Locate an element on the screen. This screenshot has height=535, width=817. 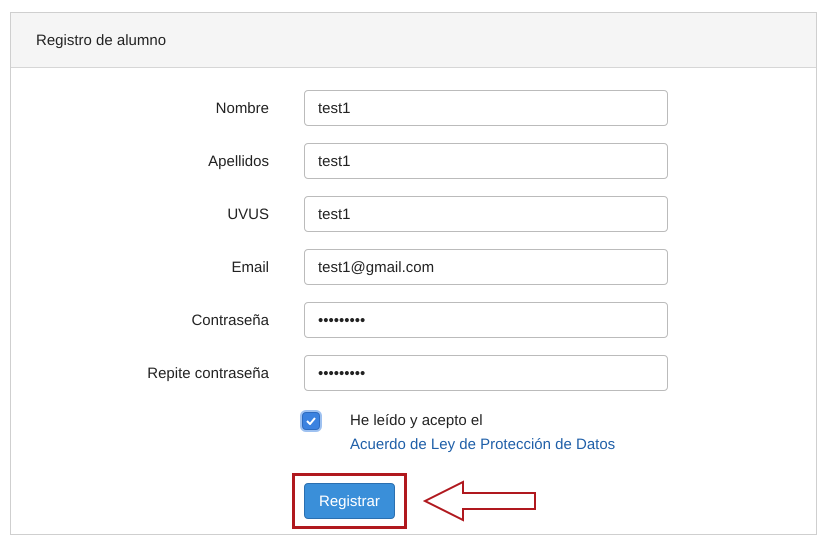
agreement-link: Acuerdo de Ley de Protección de Datos is located at coordinates (483, 444).